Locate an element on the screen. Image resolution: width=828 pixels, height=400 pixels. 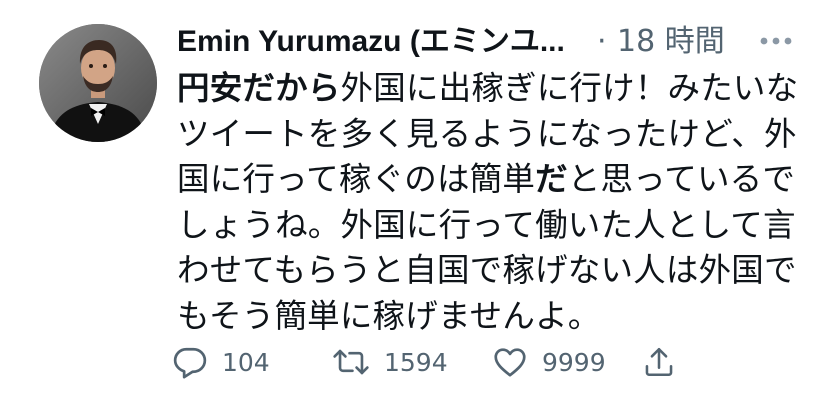
tweet-line: ツイートを多く見るようになったけど、外 is located at coordinates (493, 135).